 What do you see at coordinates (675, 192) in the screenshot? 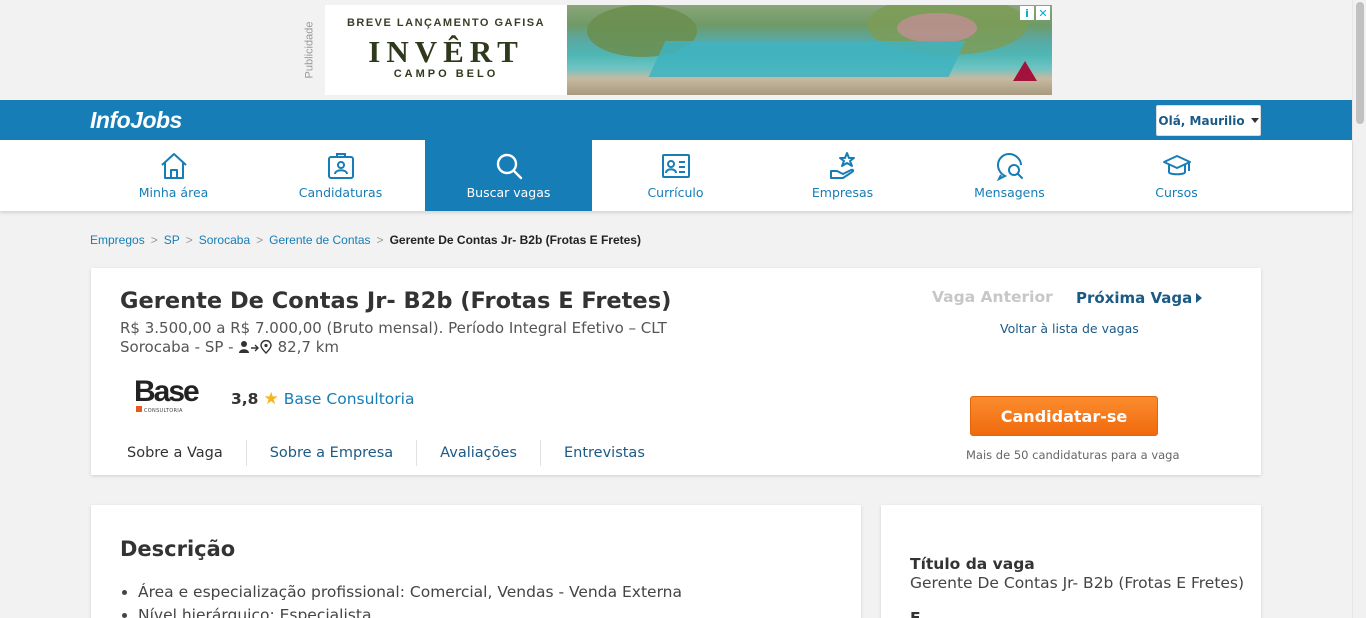
I see `nav-label: Currículo` at bounding box center [675, 192].